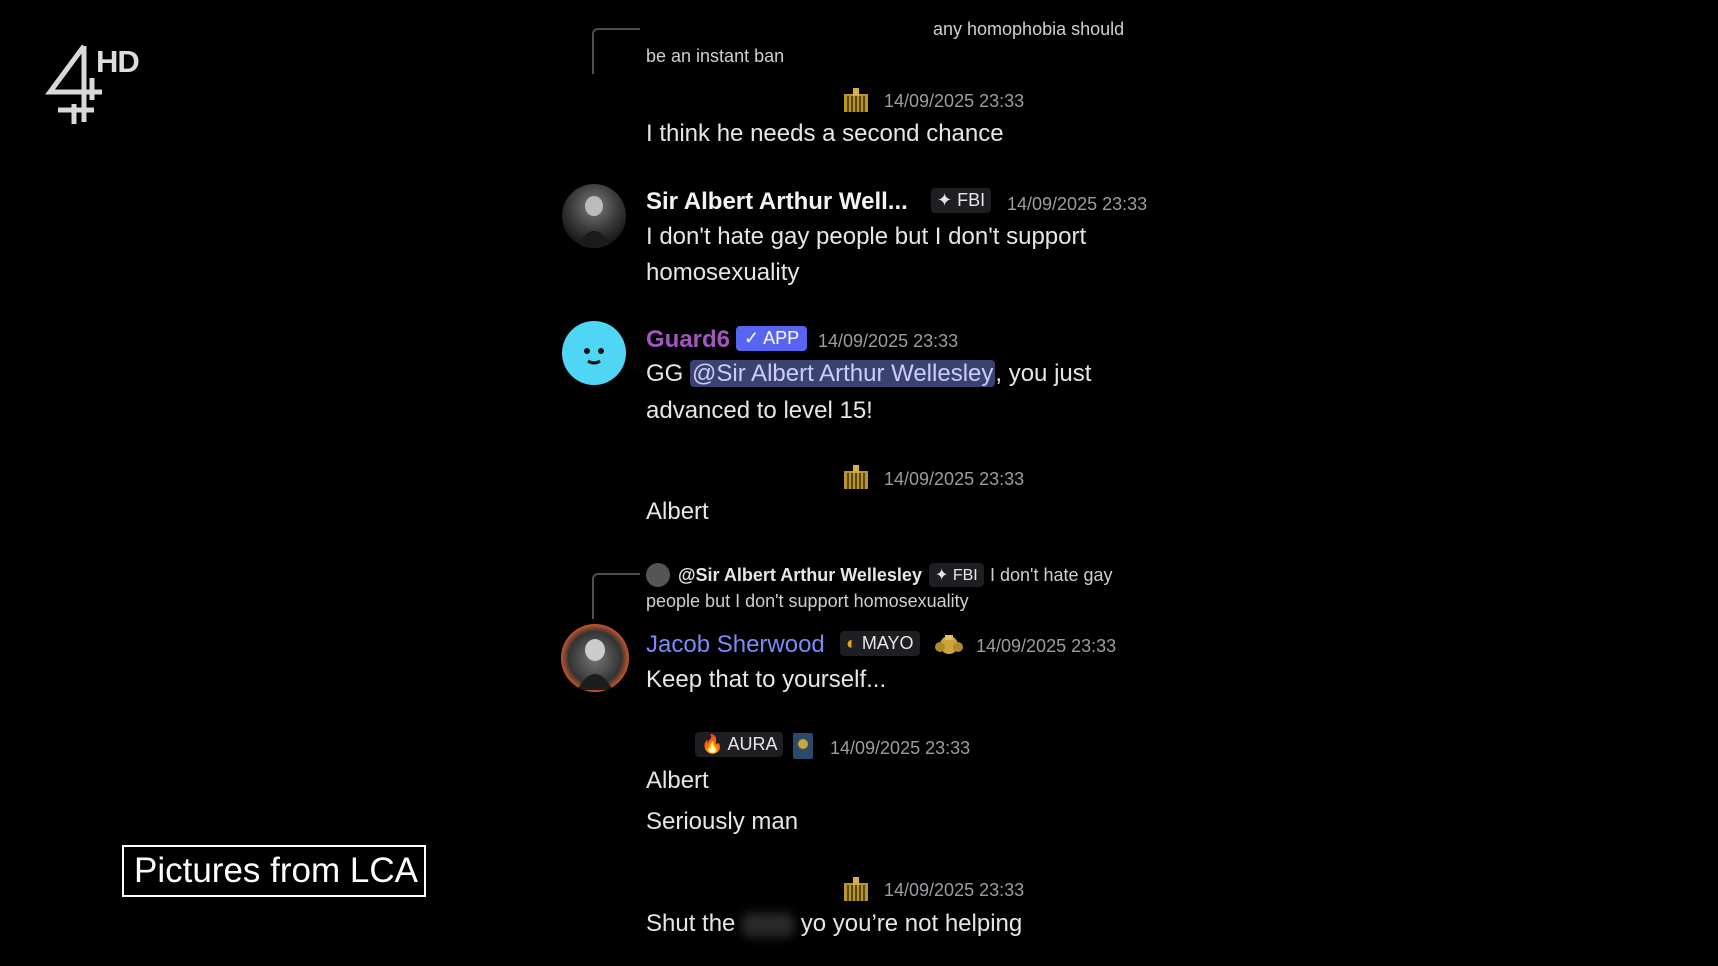 The width and height of the screenshot is (1718, 966). I want to click on bot-avatar, so click(594, 353).